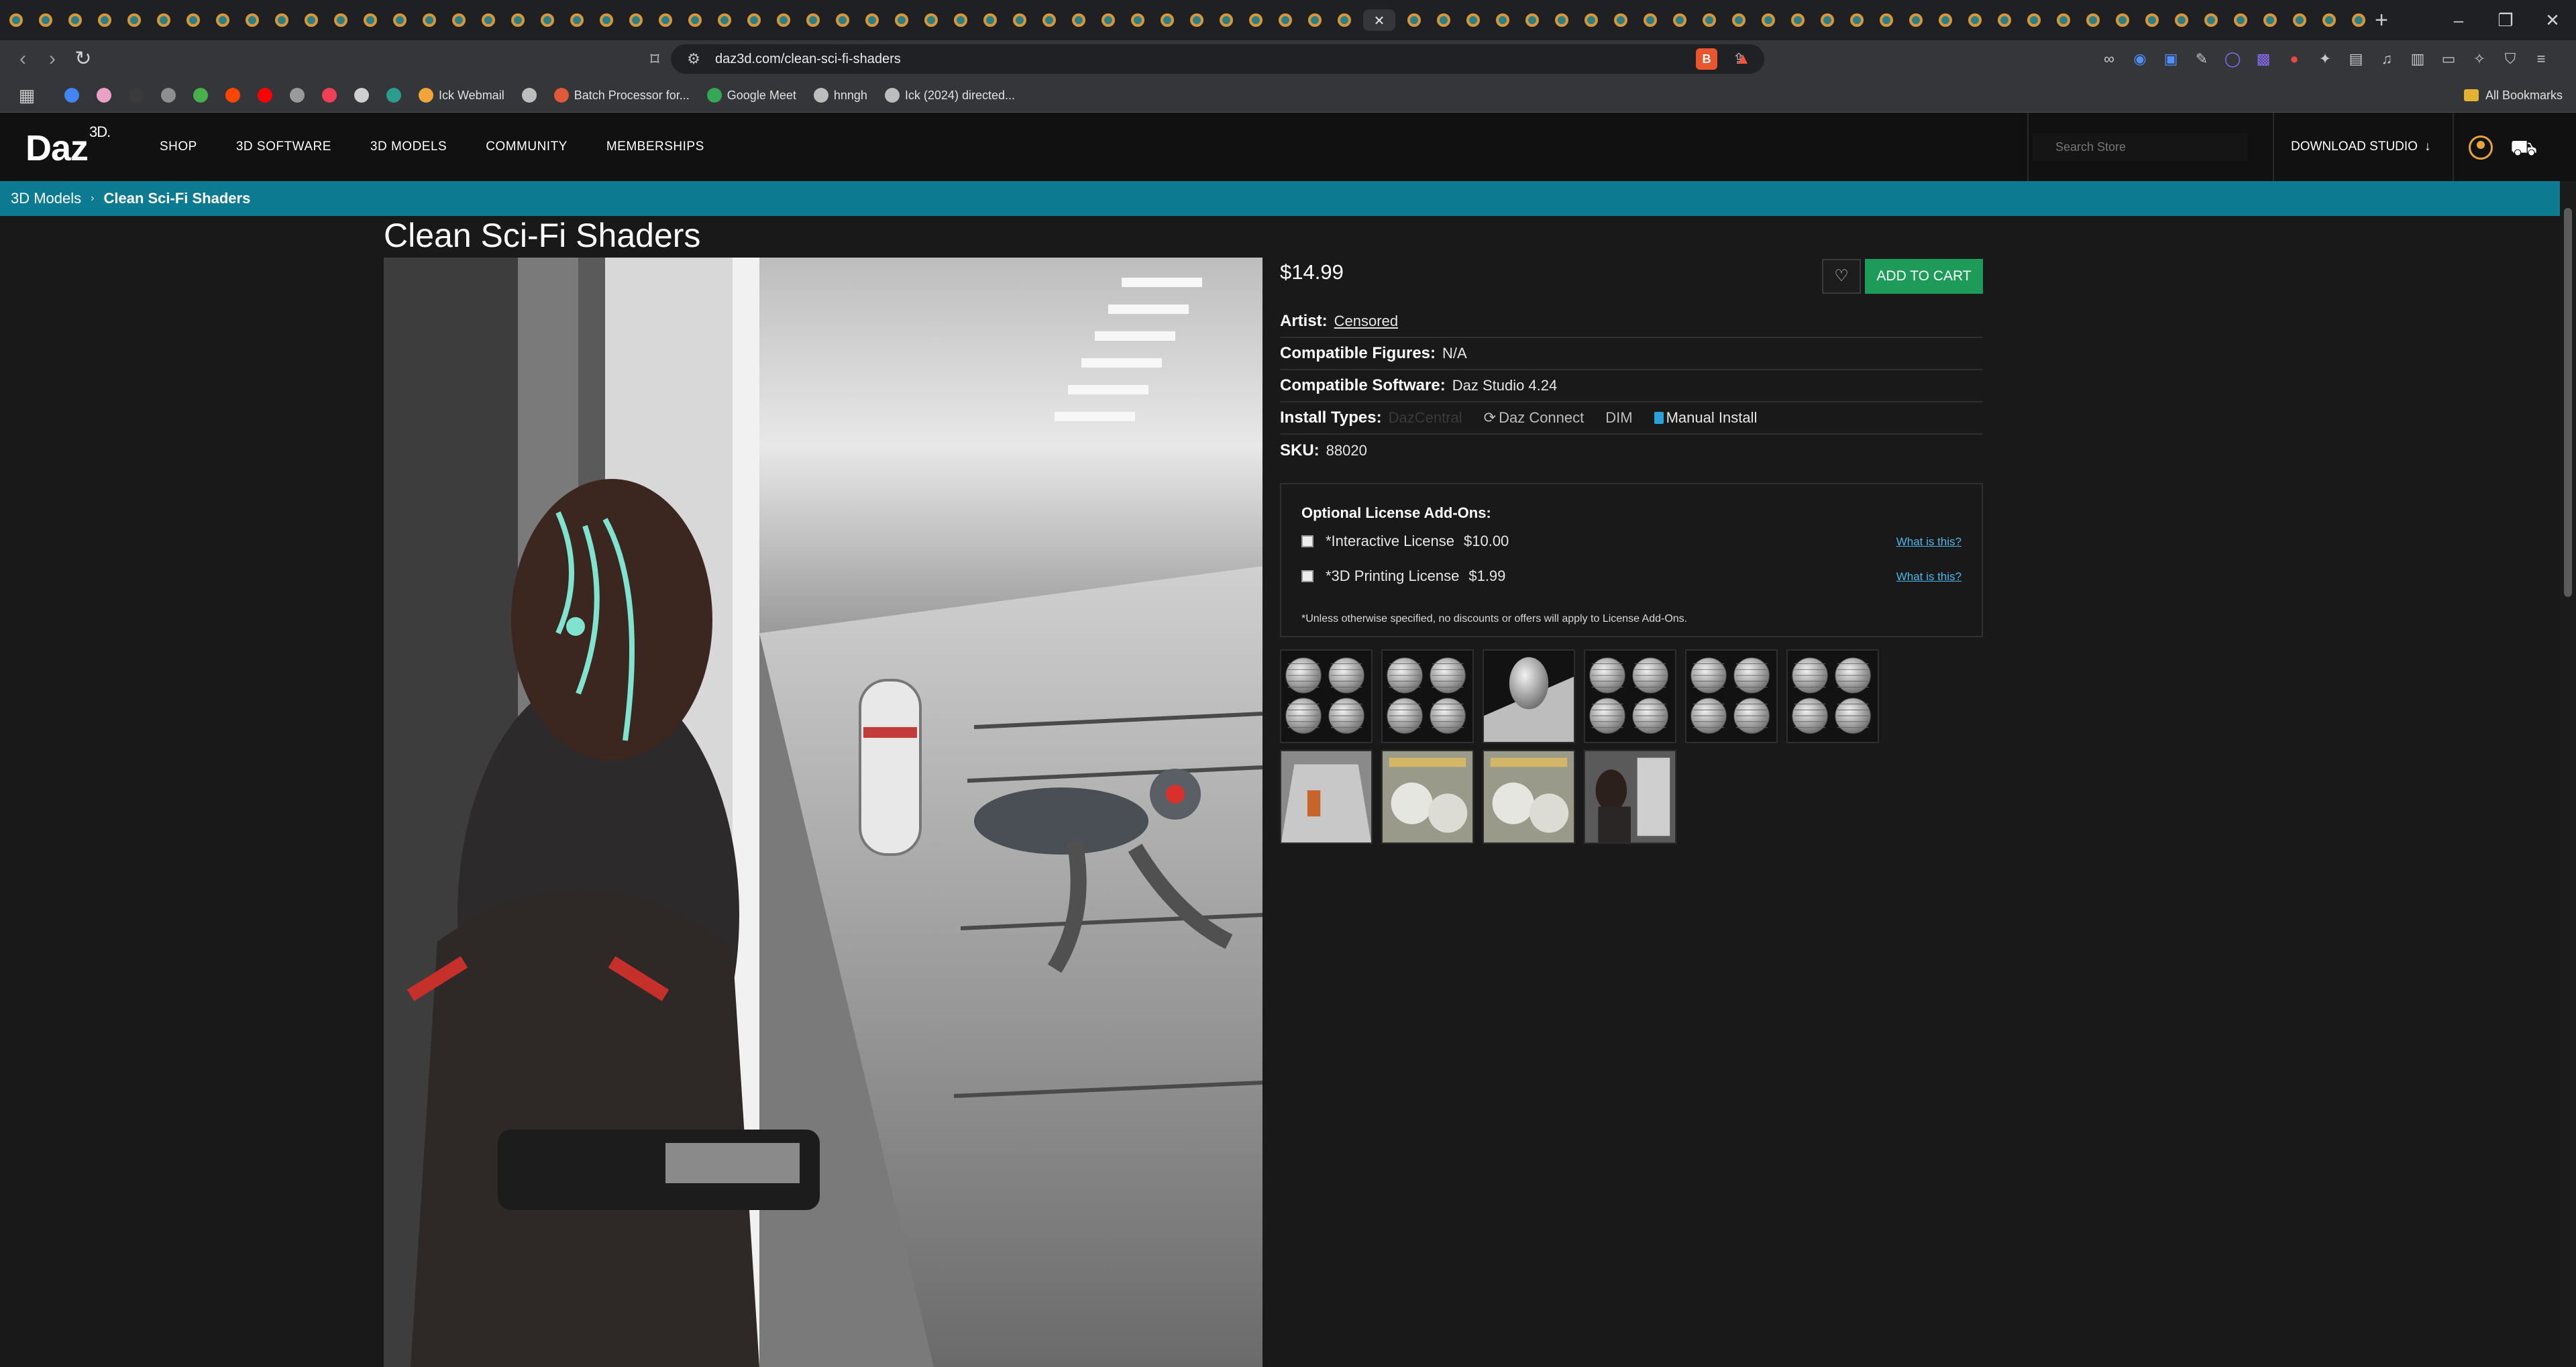  I want to click on nav-memberships: MEMBERSHIPS, so click(655, 147).